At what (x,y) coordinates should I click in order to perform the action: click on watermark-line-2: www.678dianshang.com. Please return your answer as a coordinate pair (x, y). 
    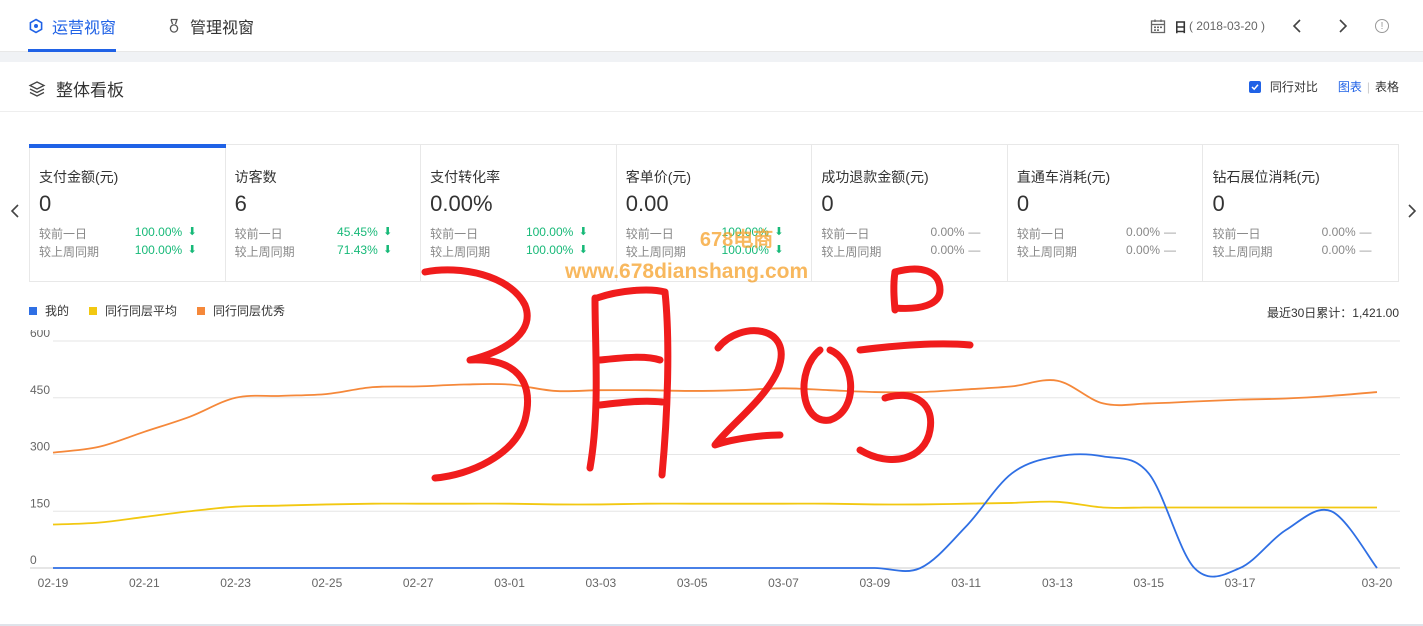
    Looking at the image, I should click on (687, 271).